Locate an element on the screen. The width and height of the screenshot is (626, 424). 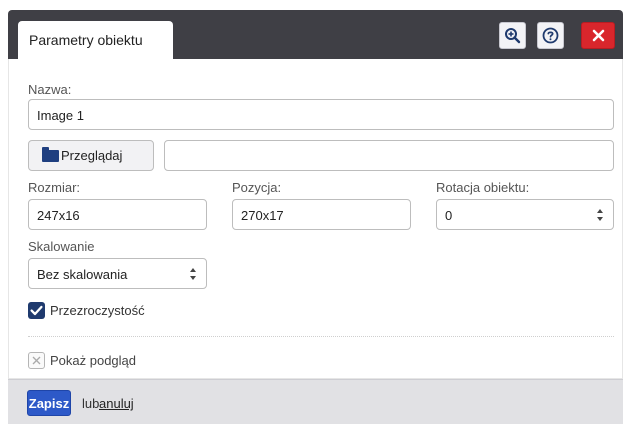
transparency-checkbox is located at coordinates (36, 310).